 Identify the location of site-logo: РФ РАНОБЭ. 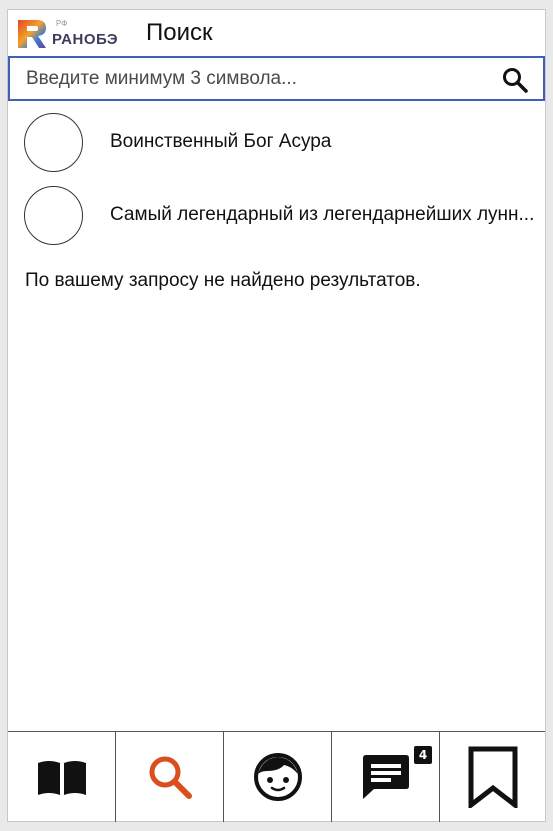
(74, 33).